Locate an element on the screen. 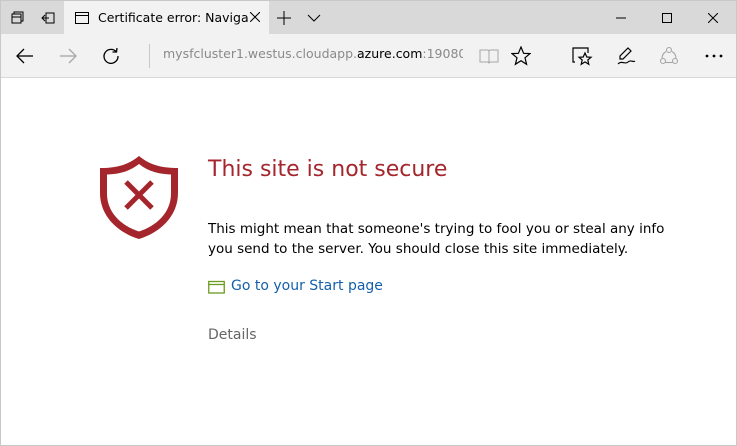 This screenshot has width=737, height=446. start-page-icon is located at coordinates (216, 286).